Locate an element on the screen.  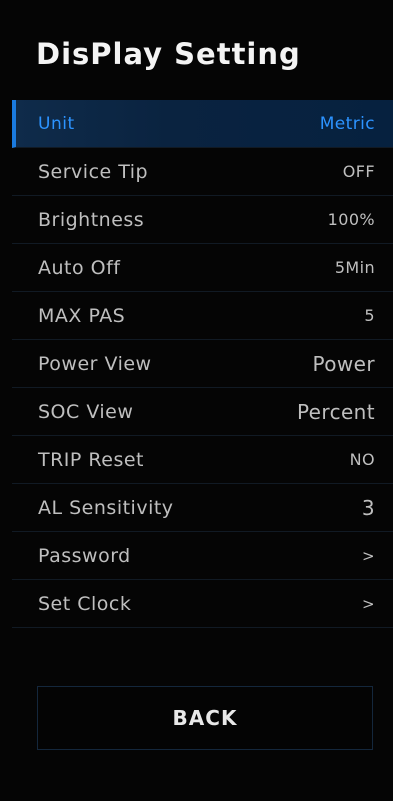
menu-item-label: TRIP Reset is located at coordinates (91, 459).